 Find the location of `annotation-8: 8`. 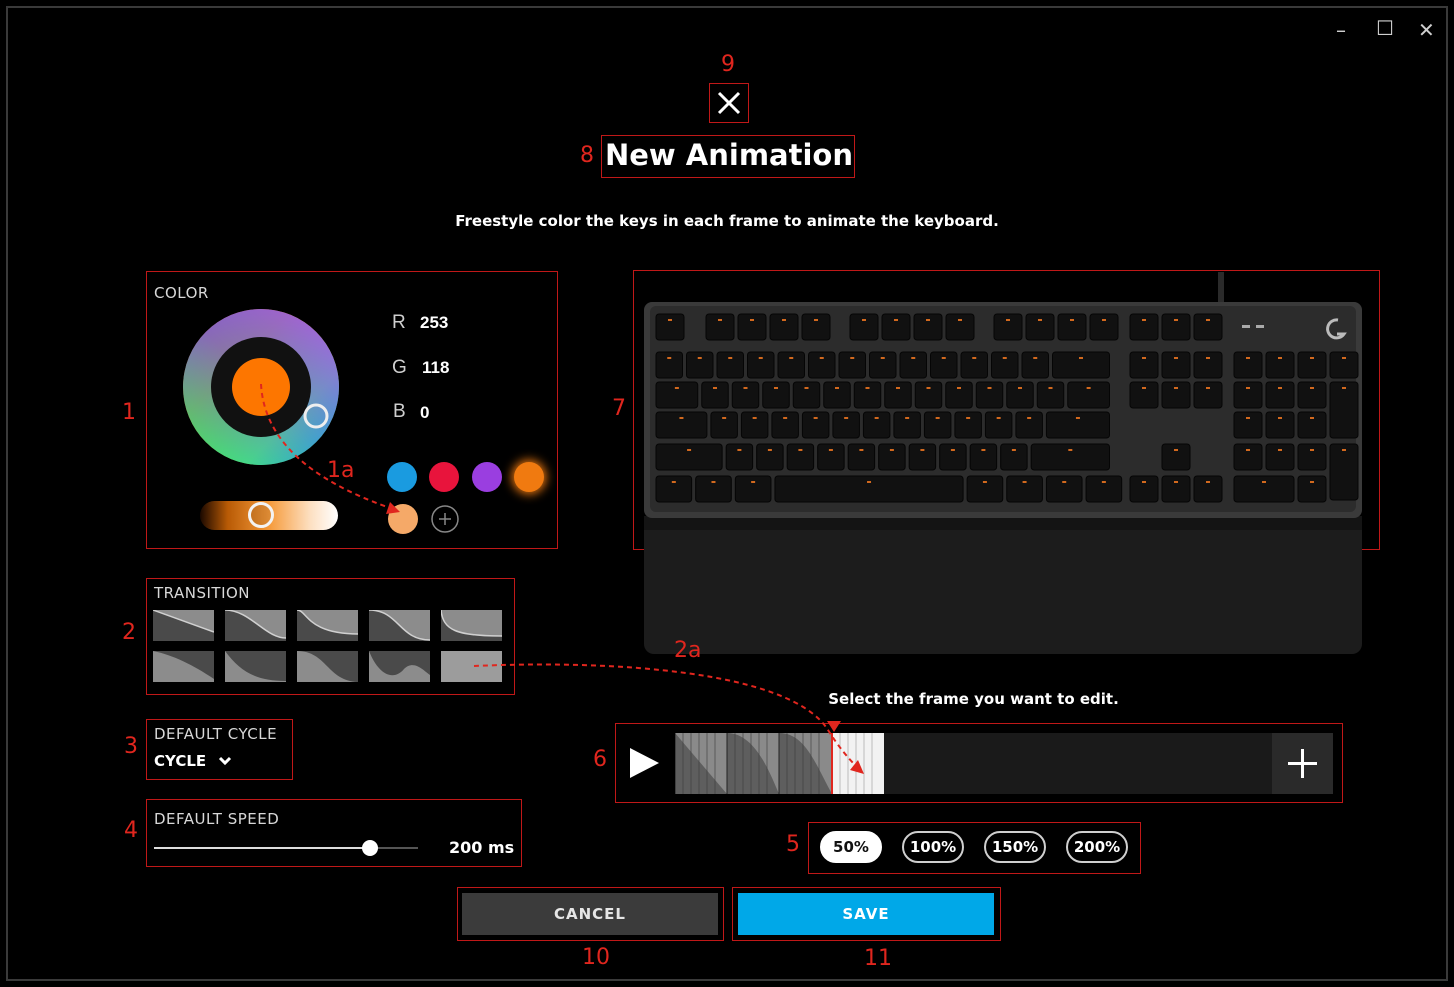

annotation-8: 8 is located at coordinates (587, 155).